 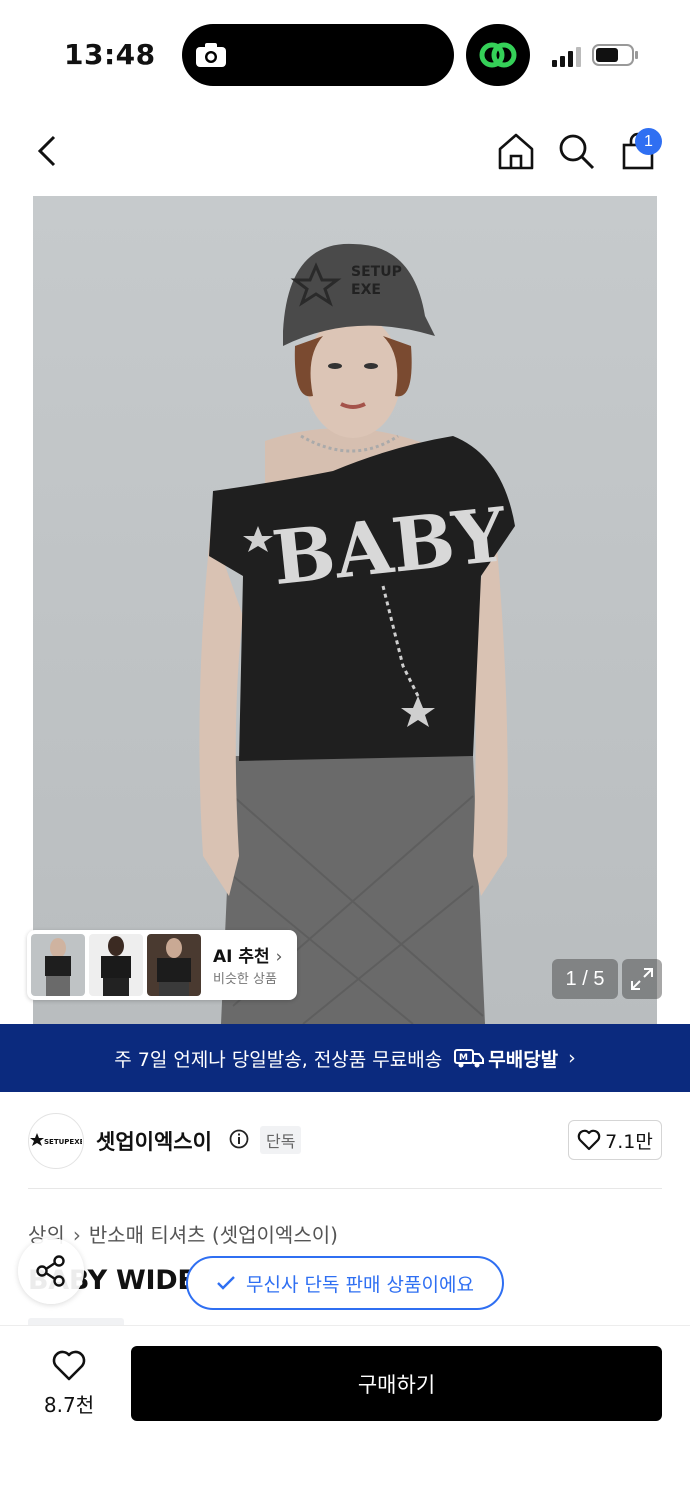 I want to click on expand-icon, so click(x=642, y=979).